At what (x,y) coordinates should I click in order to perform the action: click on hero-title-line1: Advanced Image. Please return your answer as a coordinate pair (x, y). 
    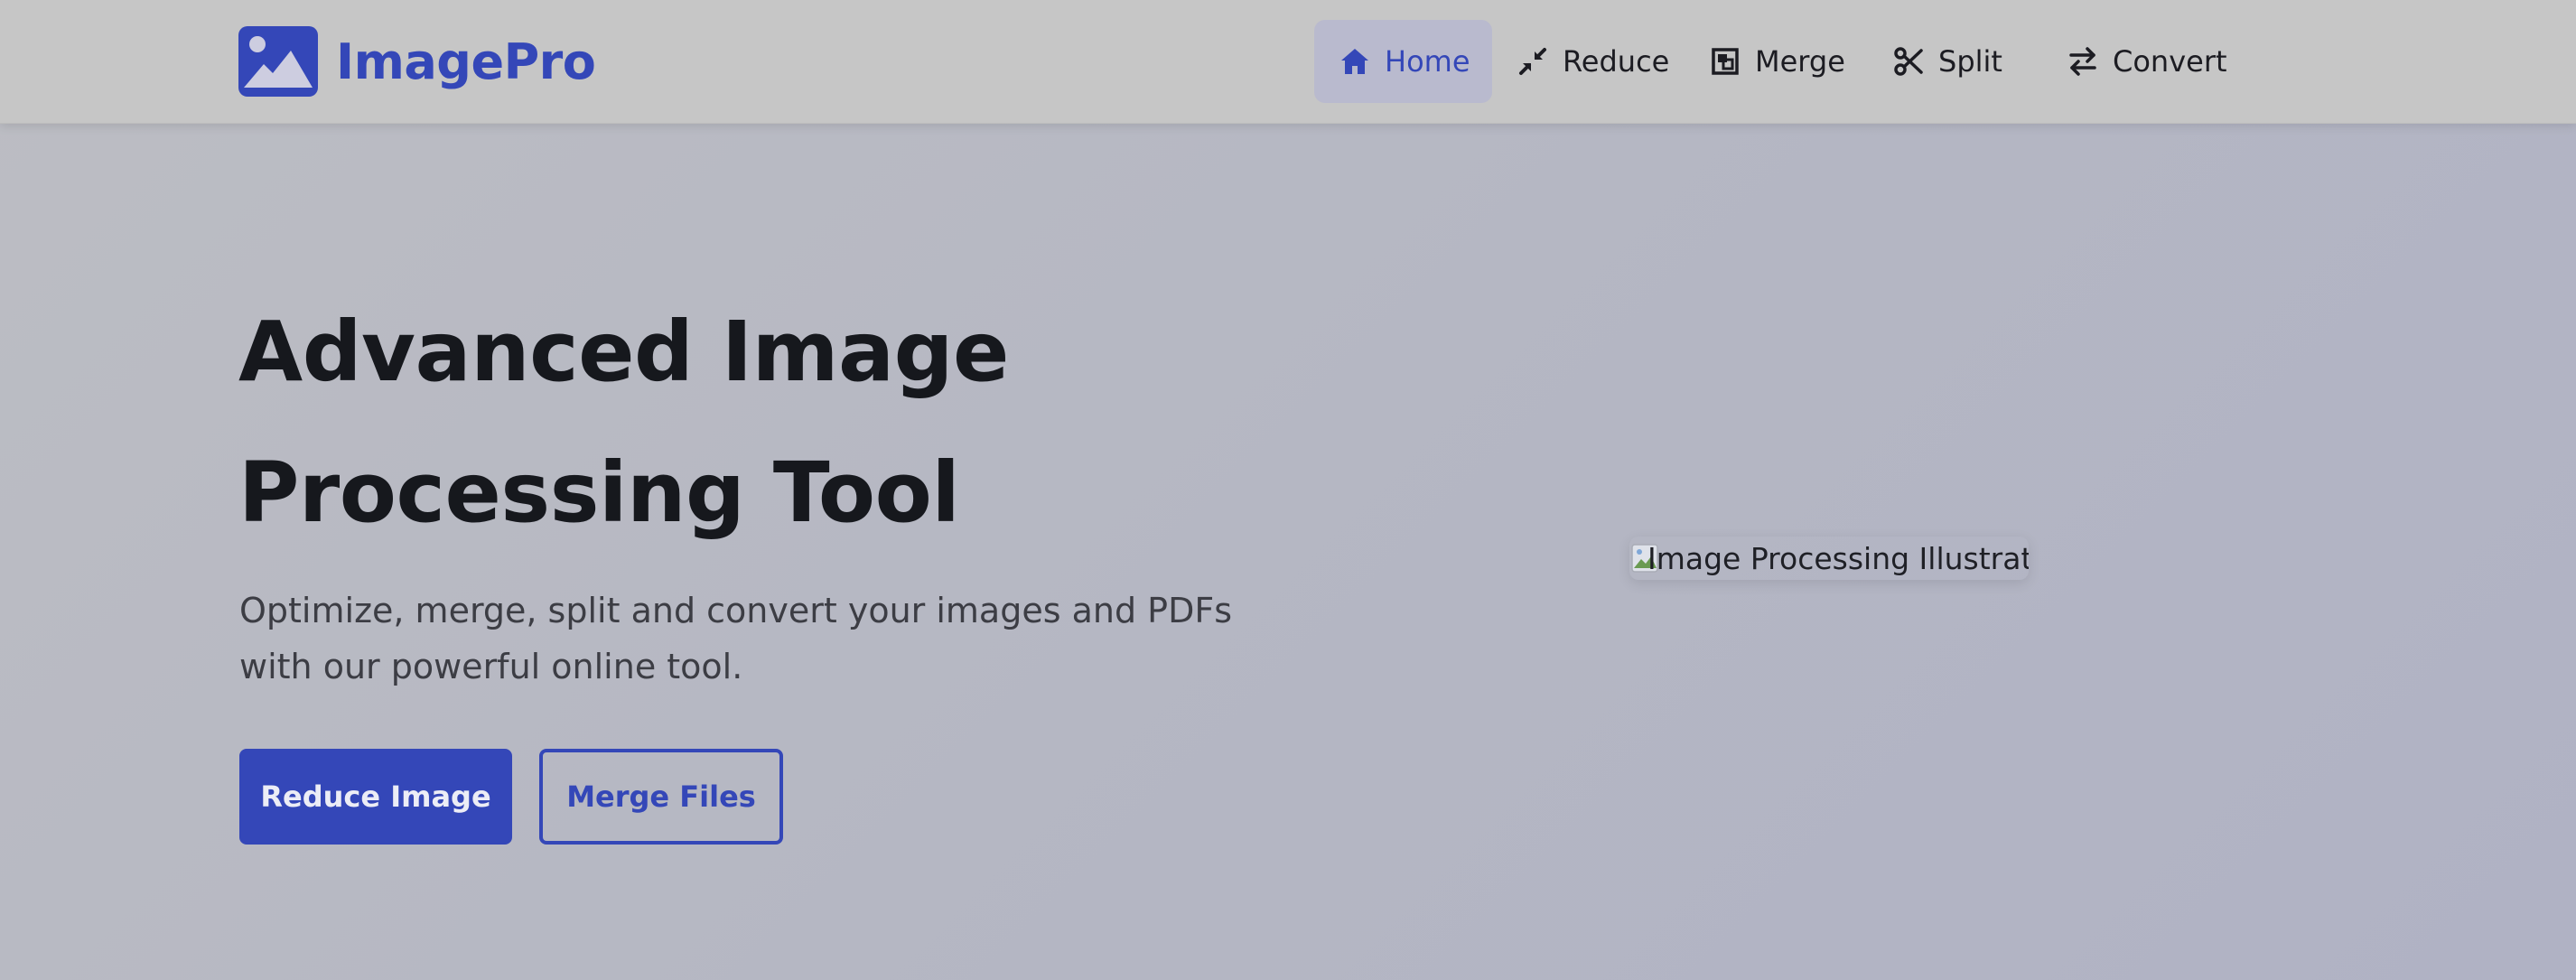
    Looking at the image, I should click on (623, 352).